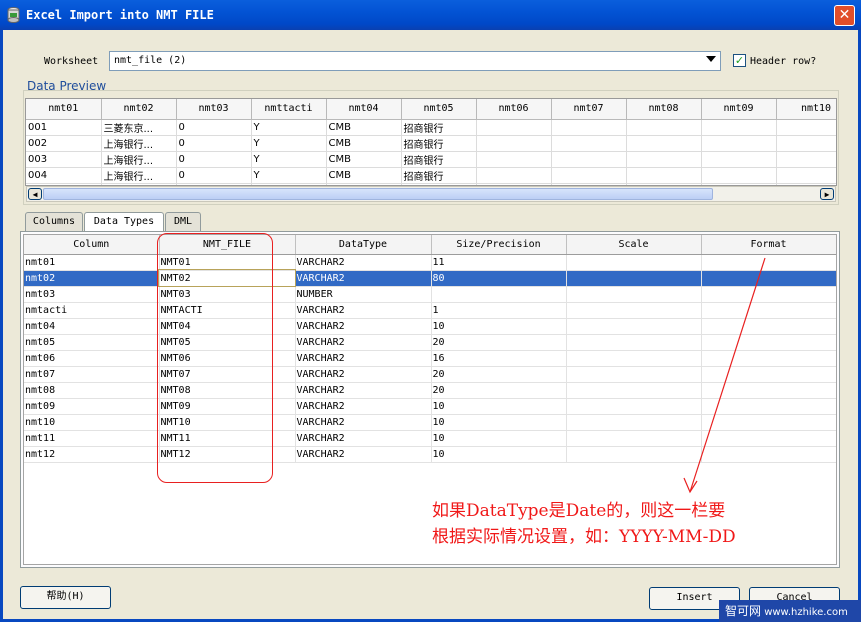  I want to click on preview-column-header: nmt09, so click(739, 109).